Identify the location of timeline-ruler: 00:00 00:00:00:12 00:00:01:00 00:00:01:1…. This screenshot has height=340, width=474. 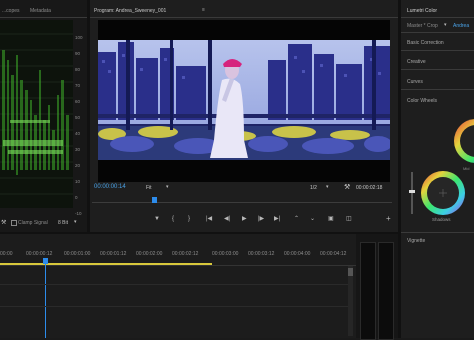
(178, 254).